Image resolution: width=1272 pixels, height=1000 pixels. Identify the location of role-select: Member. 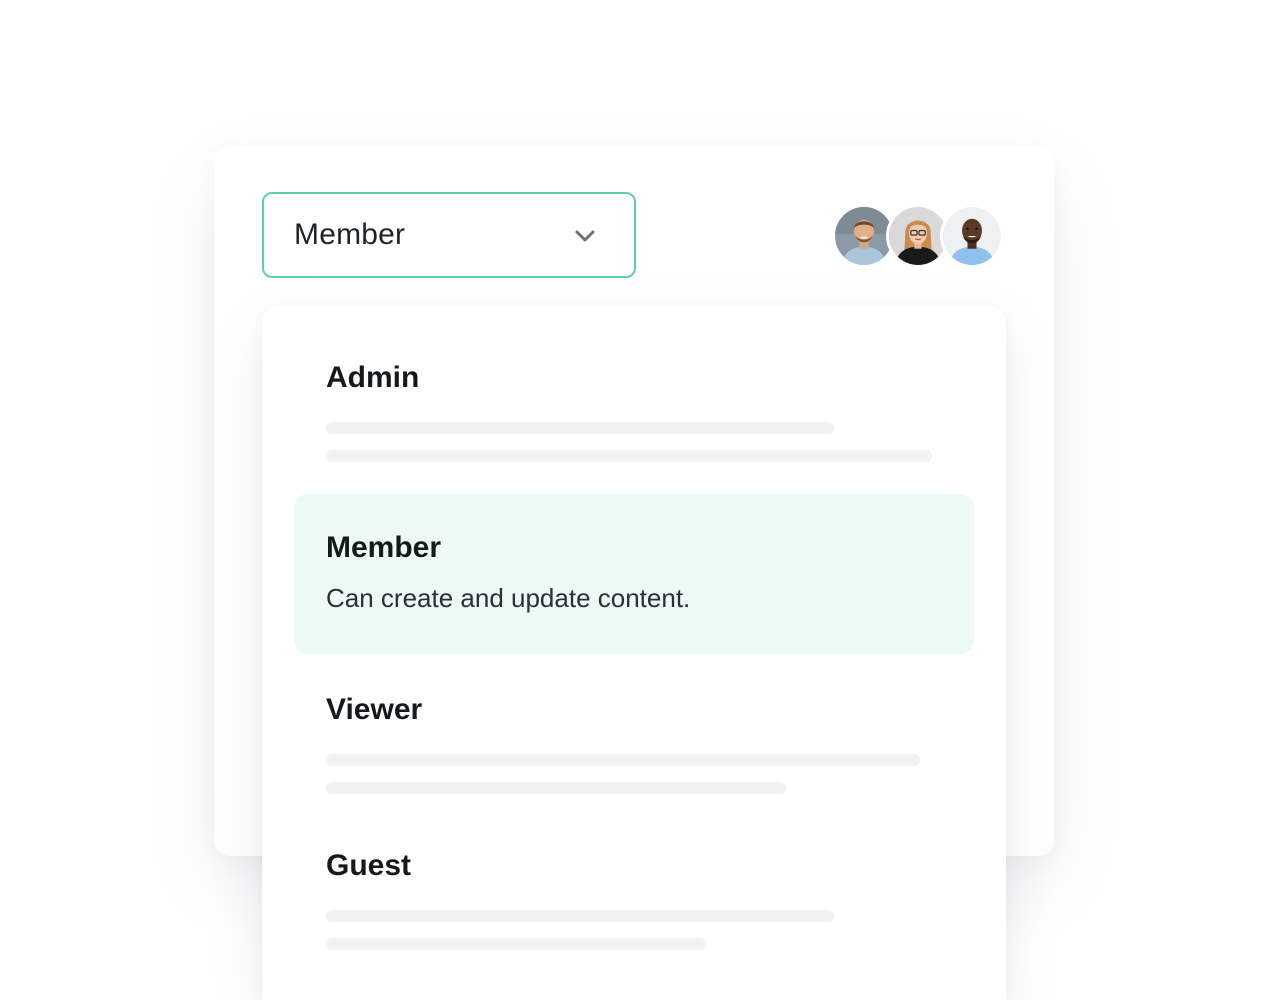
(449, 235).